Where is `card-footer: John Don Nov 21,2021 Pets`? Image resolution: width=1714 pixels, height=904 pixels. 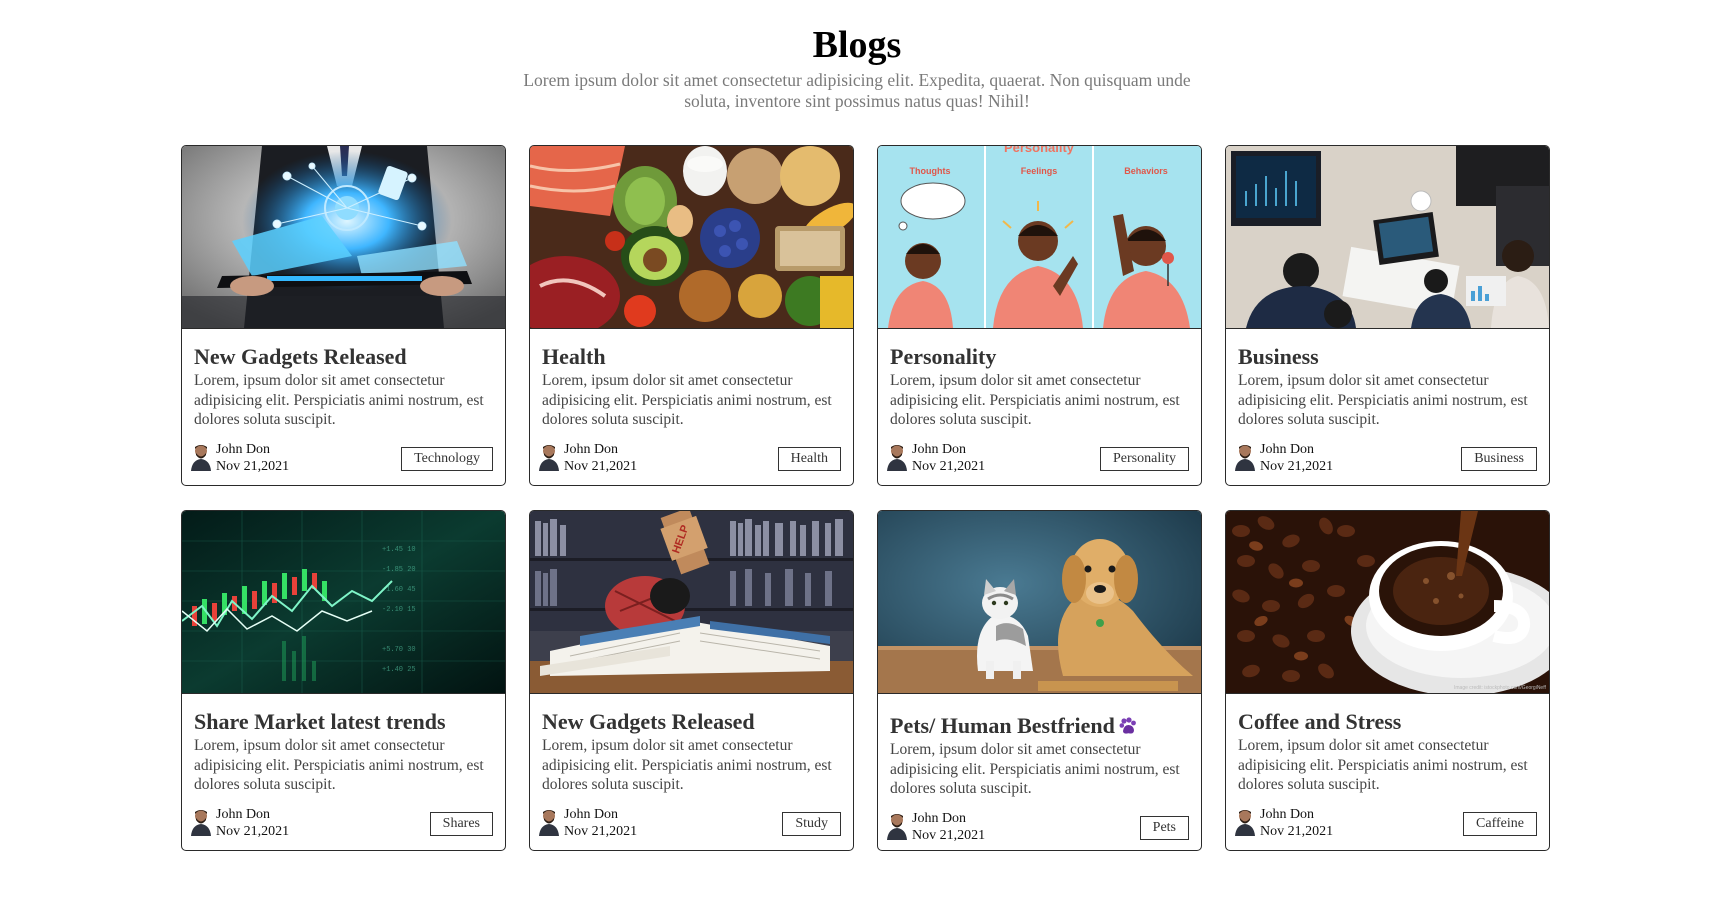
card-footer: John Don Nov 21,2021 Pets is located at coordinates (1037, 827).